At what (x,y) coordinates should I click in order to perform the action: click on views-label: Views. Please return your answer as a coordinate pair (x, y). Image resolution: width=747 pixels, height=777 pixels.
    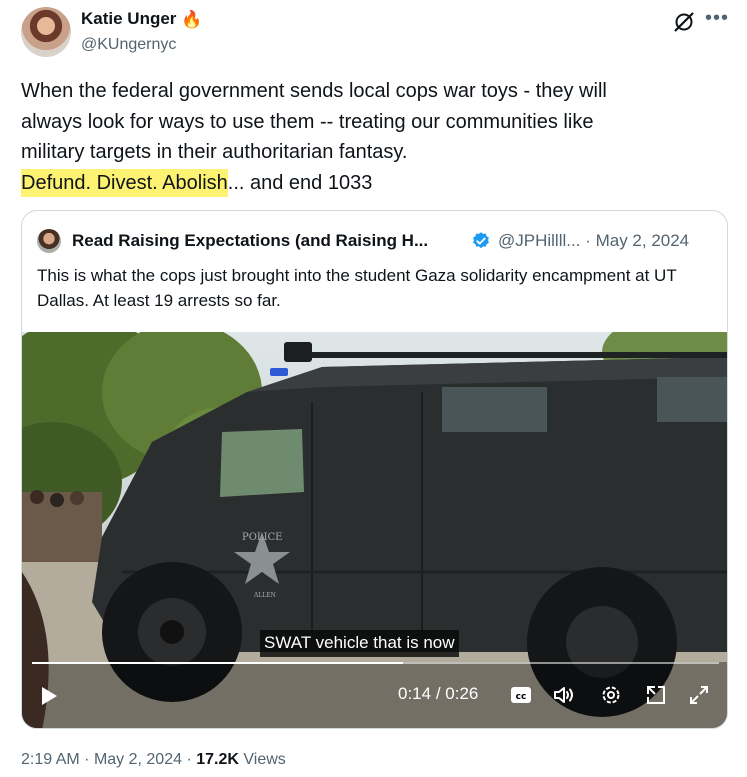
    Looking at the image, I should click on (264, 759).